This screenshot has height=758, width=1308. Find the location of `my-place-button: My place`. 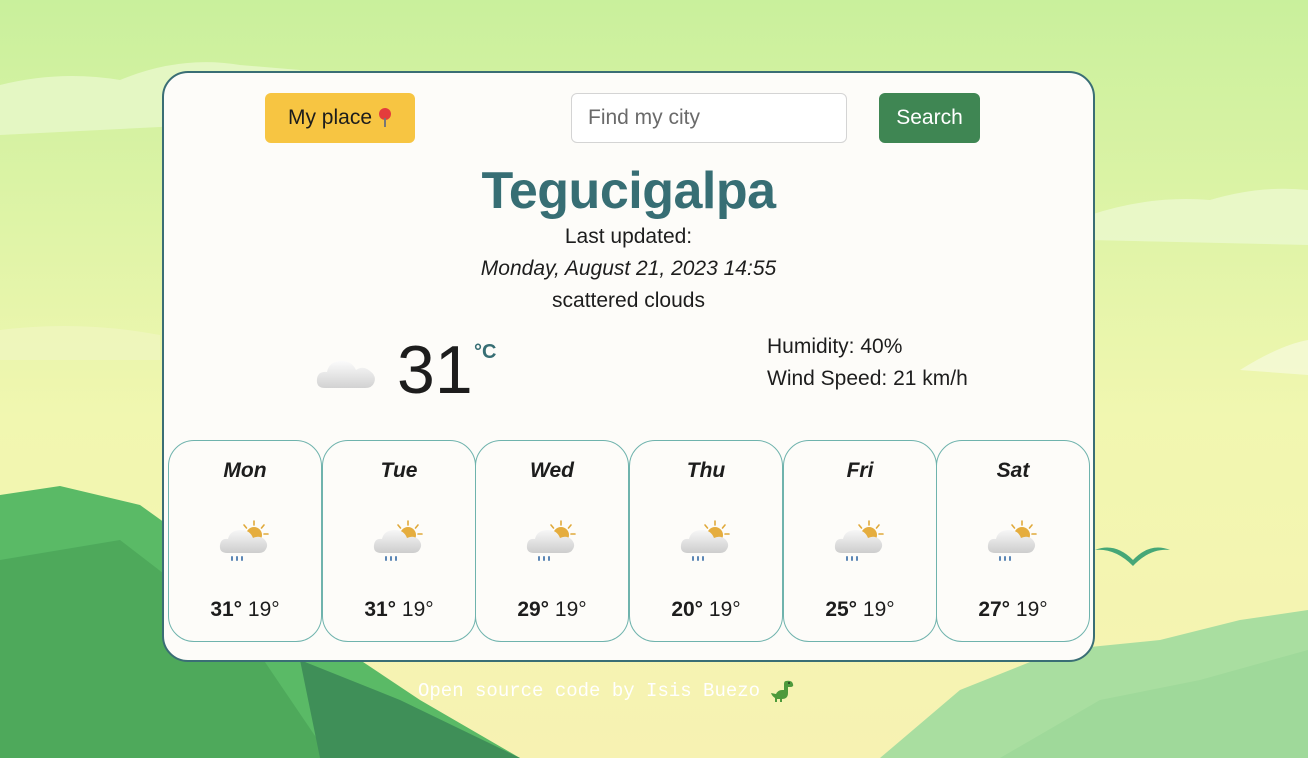

my-place-button: My place is located at coordinates (340, 118).